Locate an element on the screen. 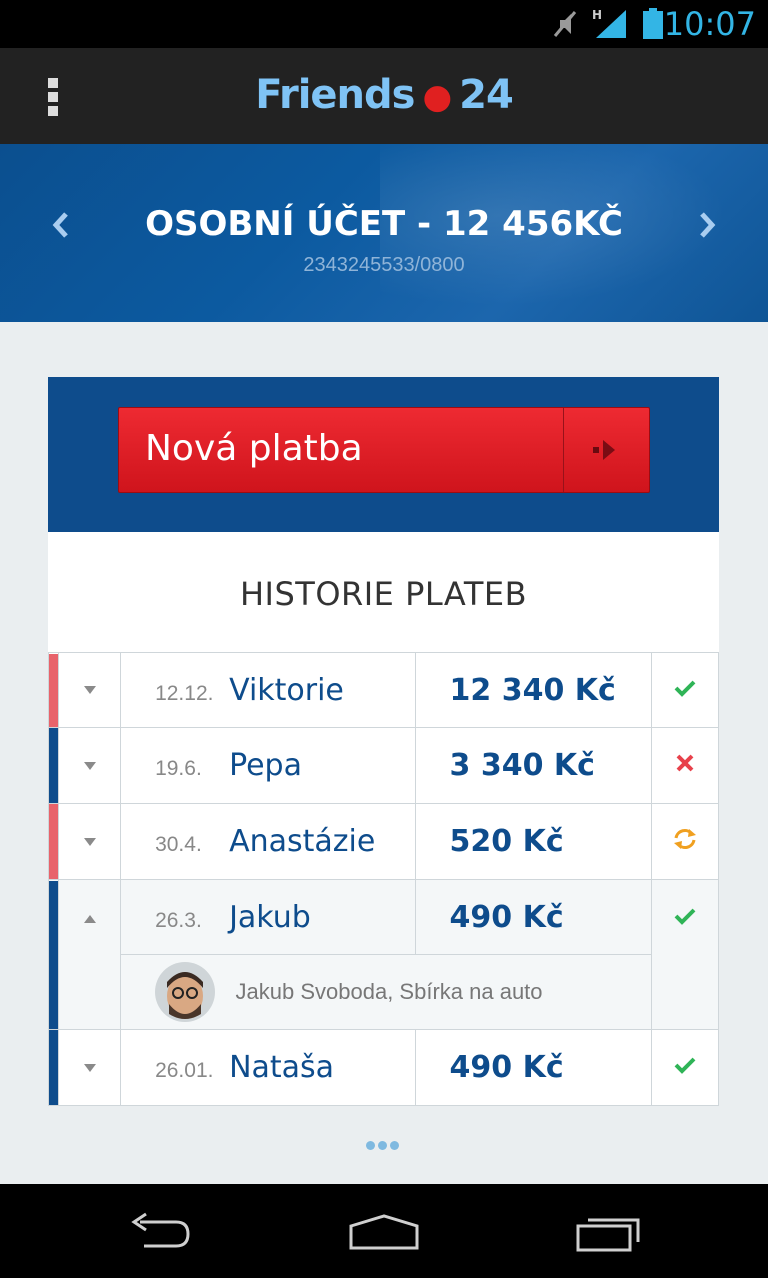  payee-name: Viktorie is located at coordinates (286, 690).